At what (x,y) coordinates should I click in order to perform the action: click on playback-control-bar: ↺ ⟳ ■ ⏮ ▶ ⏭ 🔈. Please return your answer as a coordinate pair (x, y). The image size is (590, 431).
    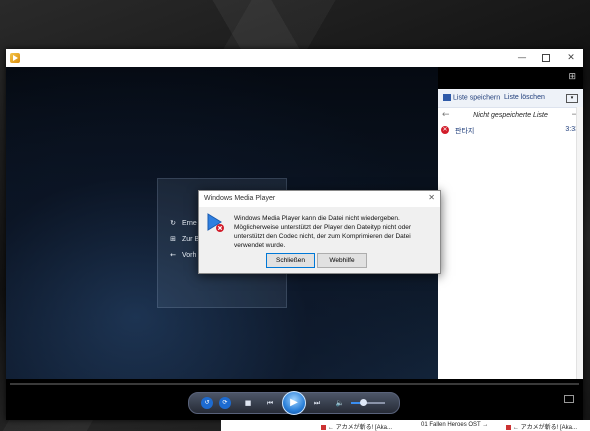
    Looking at the image, I should click on (294, 399).